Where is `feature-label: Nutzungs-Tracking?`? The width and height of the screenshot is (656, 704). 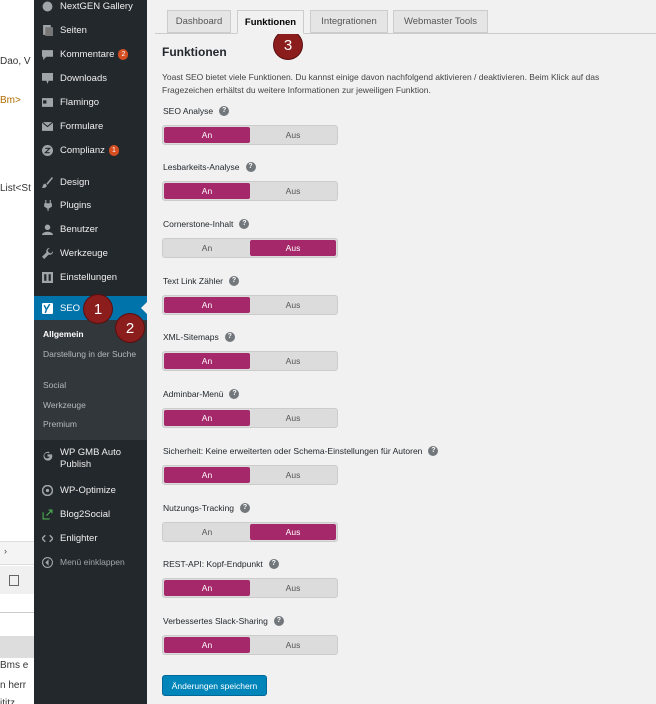 feature-label: Nutzungs-Tracking? is located at coordinates (207, 508).